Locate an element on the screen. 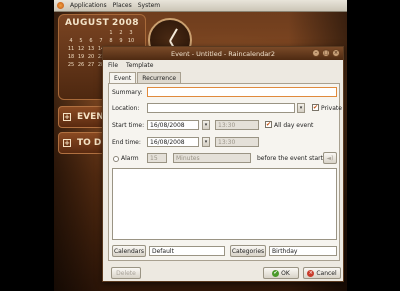  all-day-label: All day event is located at coordinates (294, 125).